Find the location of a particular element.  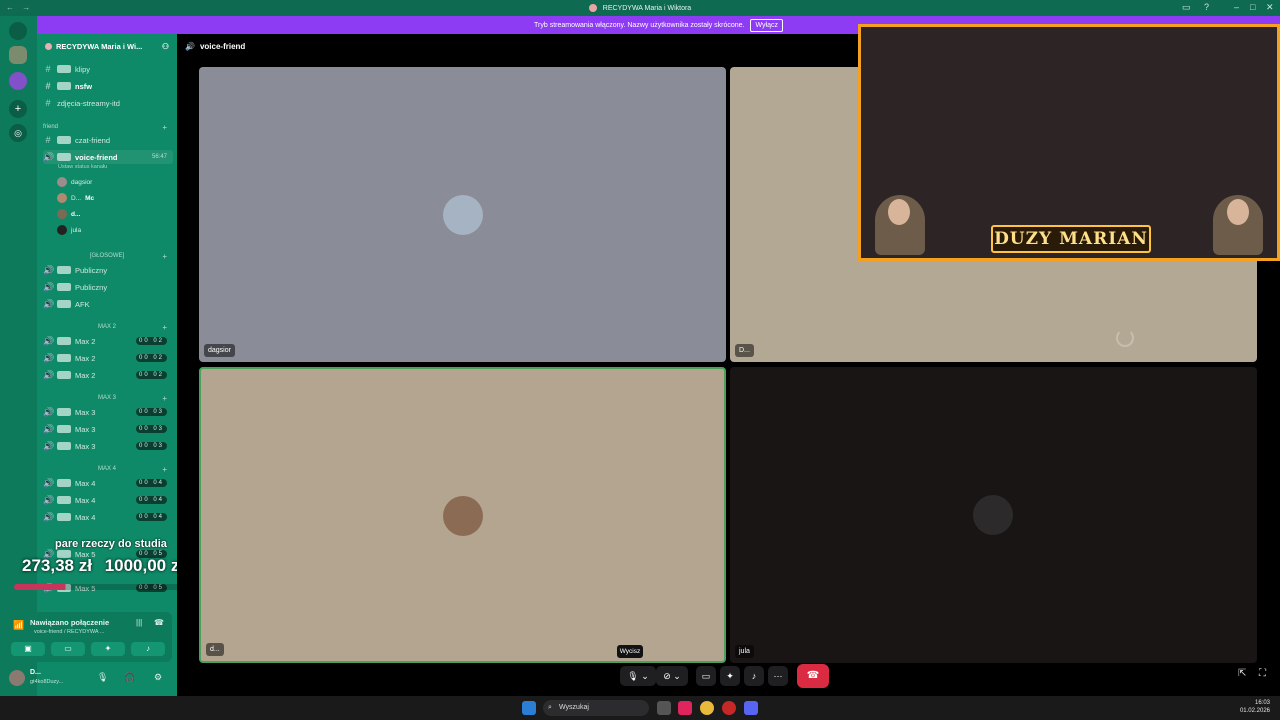

category-label: MAX 4 is located at coordinates (106, 469).